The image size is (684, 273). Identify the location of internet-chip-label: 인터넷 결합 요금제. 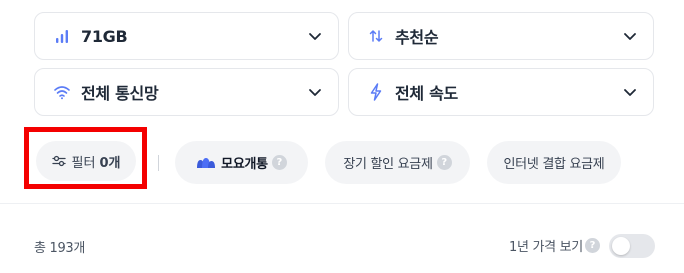
(554, 164).